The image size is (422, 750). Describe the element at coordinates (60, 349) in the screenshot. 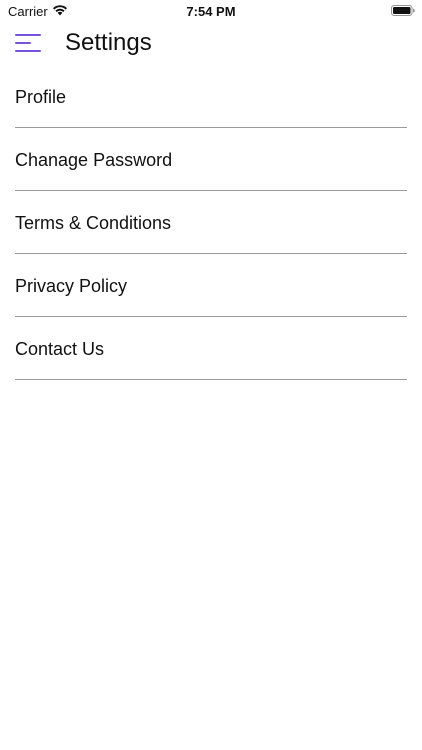

I see `settings-item-label: Contact Us` at that location.